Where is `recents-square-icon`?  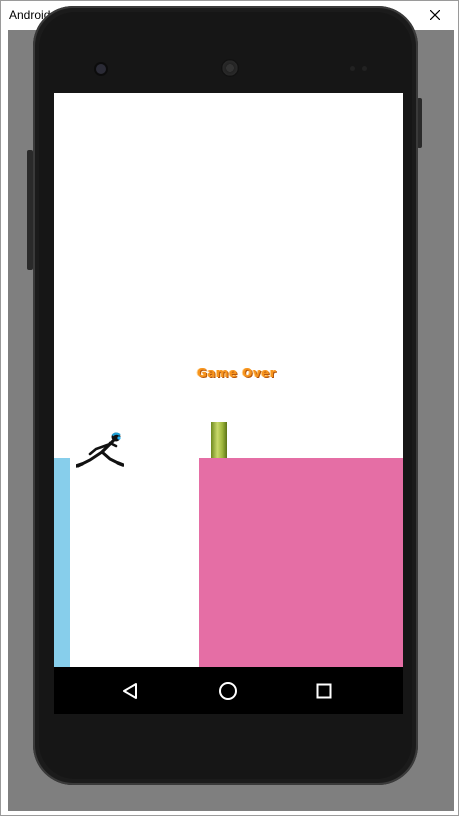 recents-square-icon is located at coordinates (324, 691).